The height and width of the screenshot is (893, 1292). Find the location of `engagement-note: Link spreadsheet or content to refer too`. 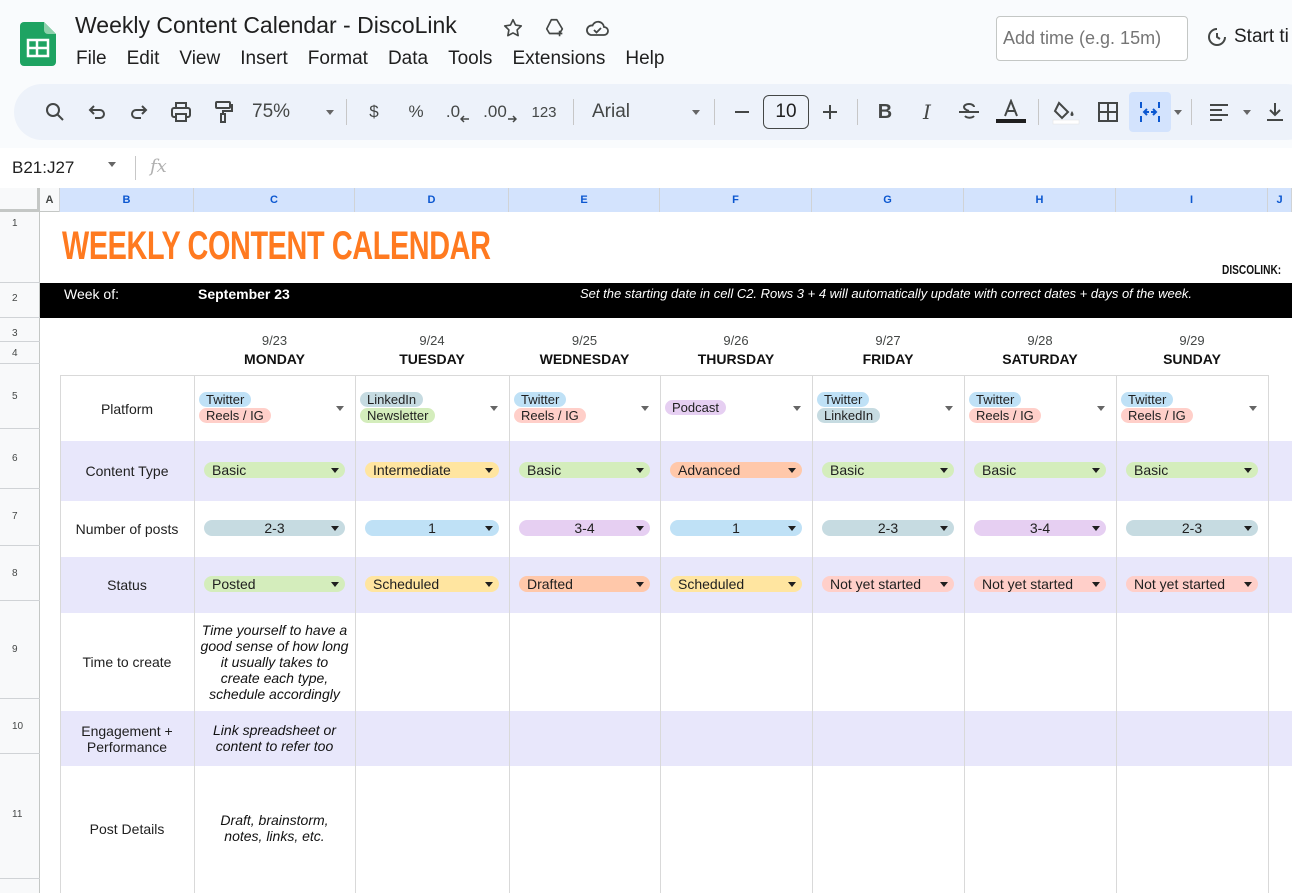

engagement-note: Link spreadsheet or content to refer too is located at coordinates (274, 738).